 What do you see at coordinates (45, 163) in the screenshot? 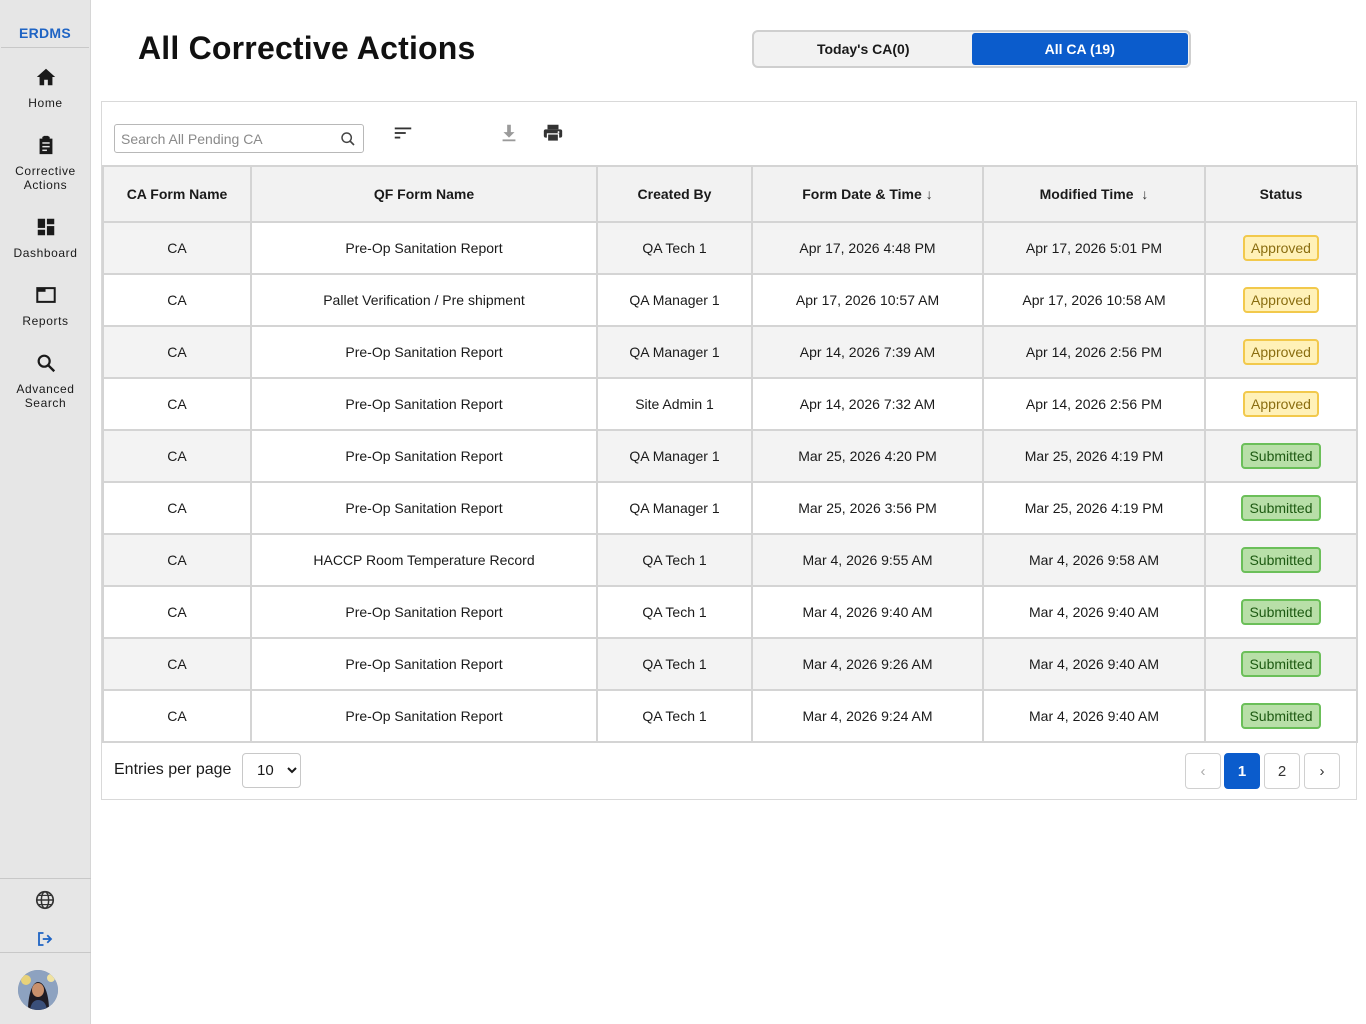
I see `sidebar-item-corrective-actions: Corrective Actions` at bounding box center [45, 163].